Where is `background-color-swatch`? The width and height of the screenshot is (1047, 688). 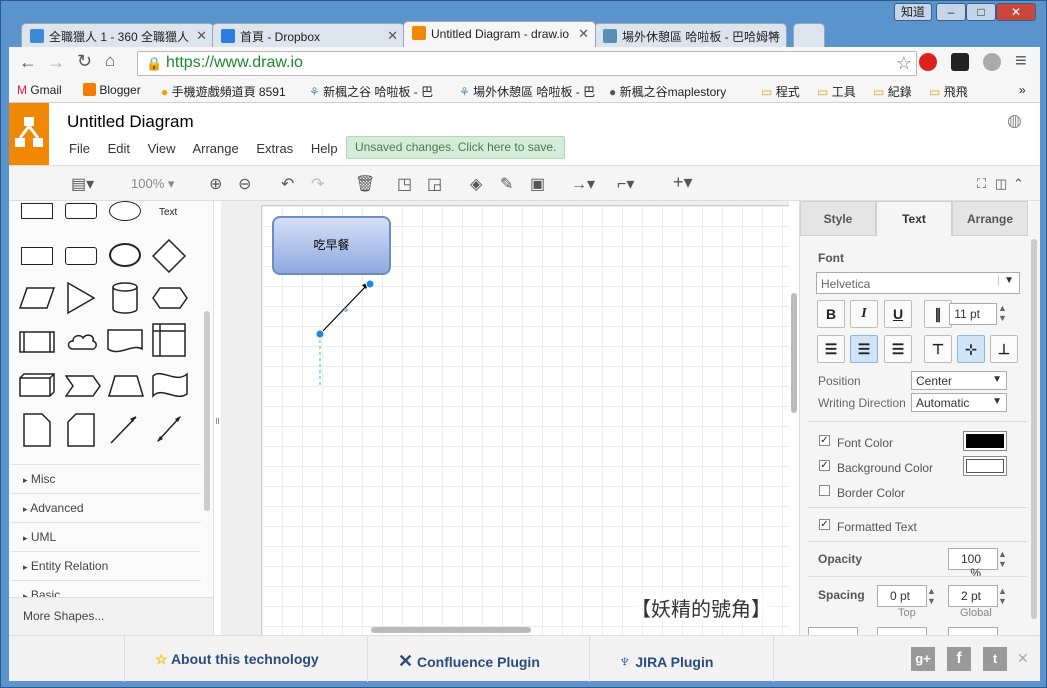
background-color-swatch is located at coordinates (985, 466).